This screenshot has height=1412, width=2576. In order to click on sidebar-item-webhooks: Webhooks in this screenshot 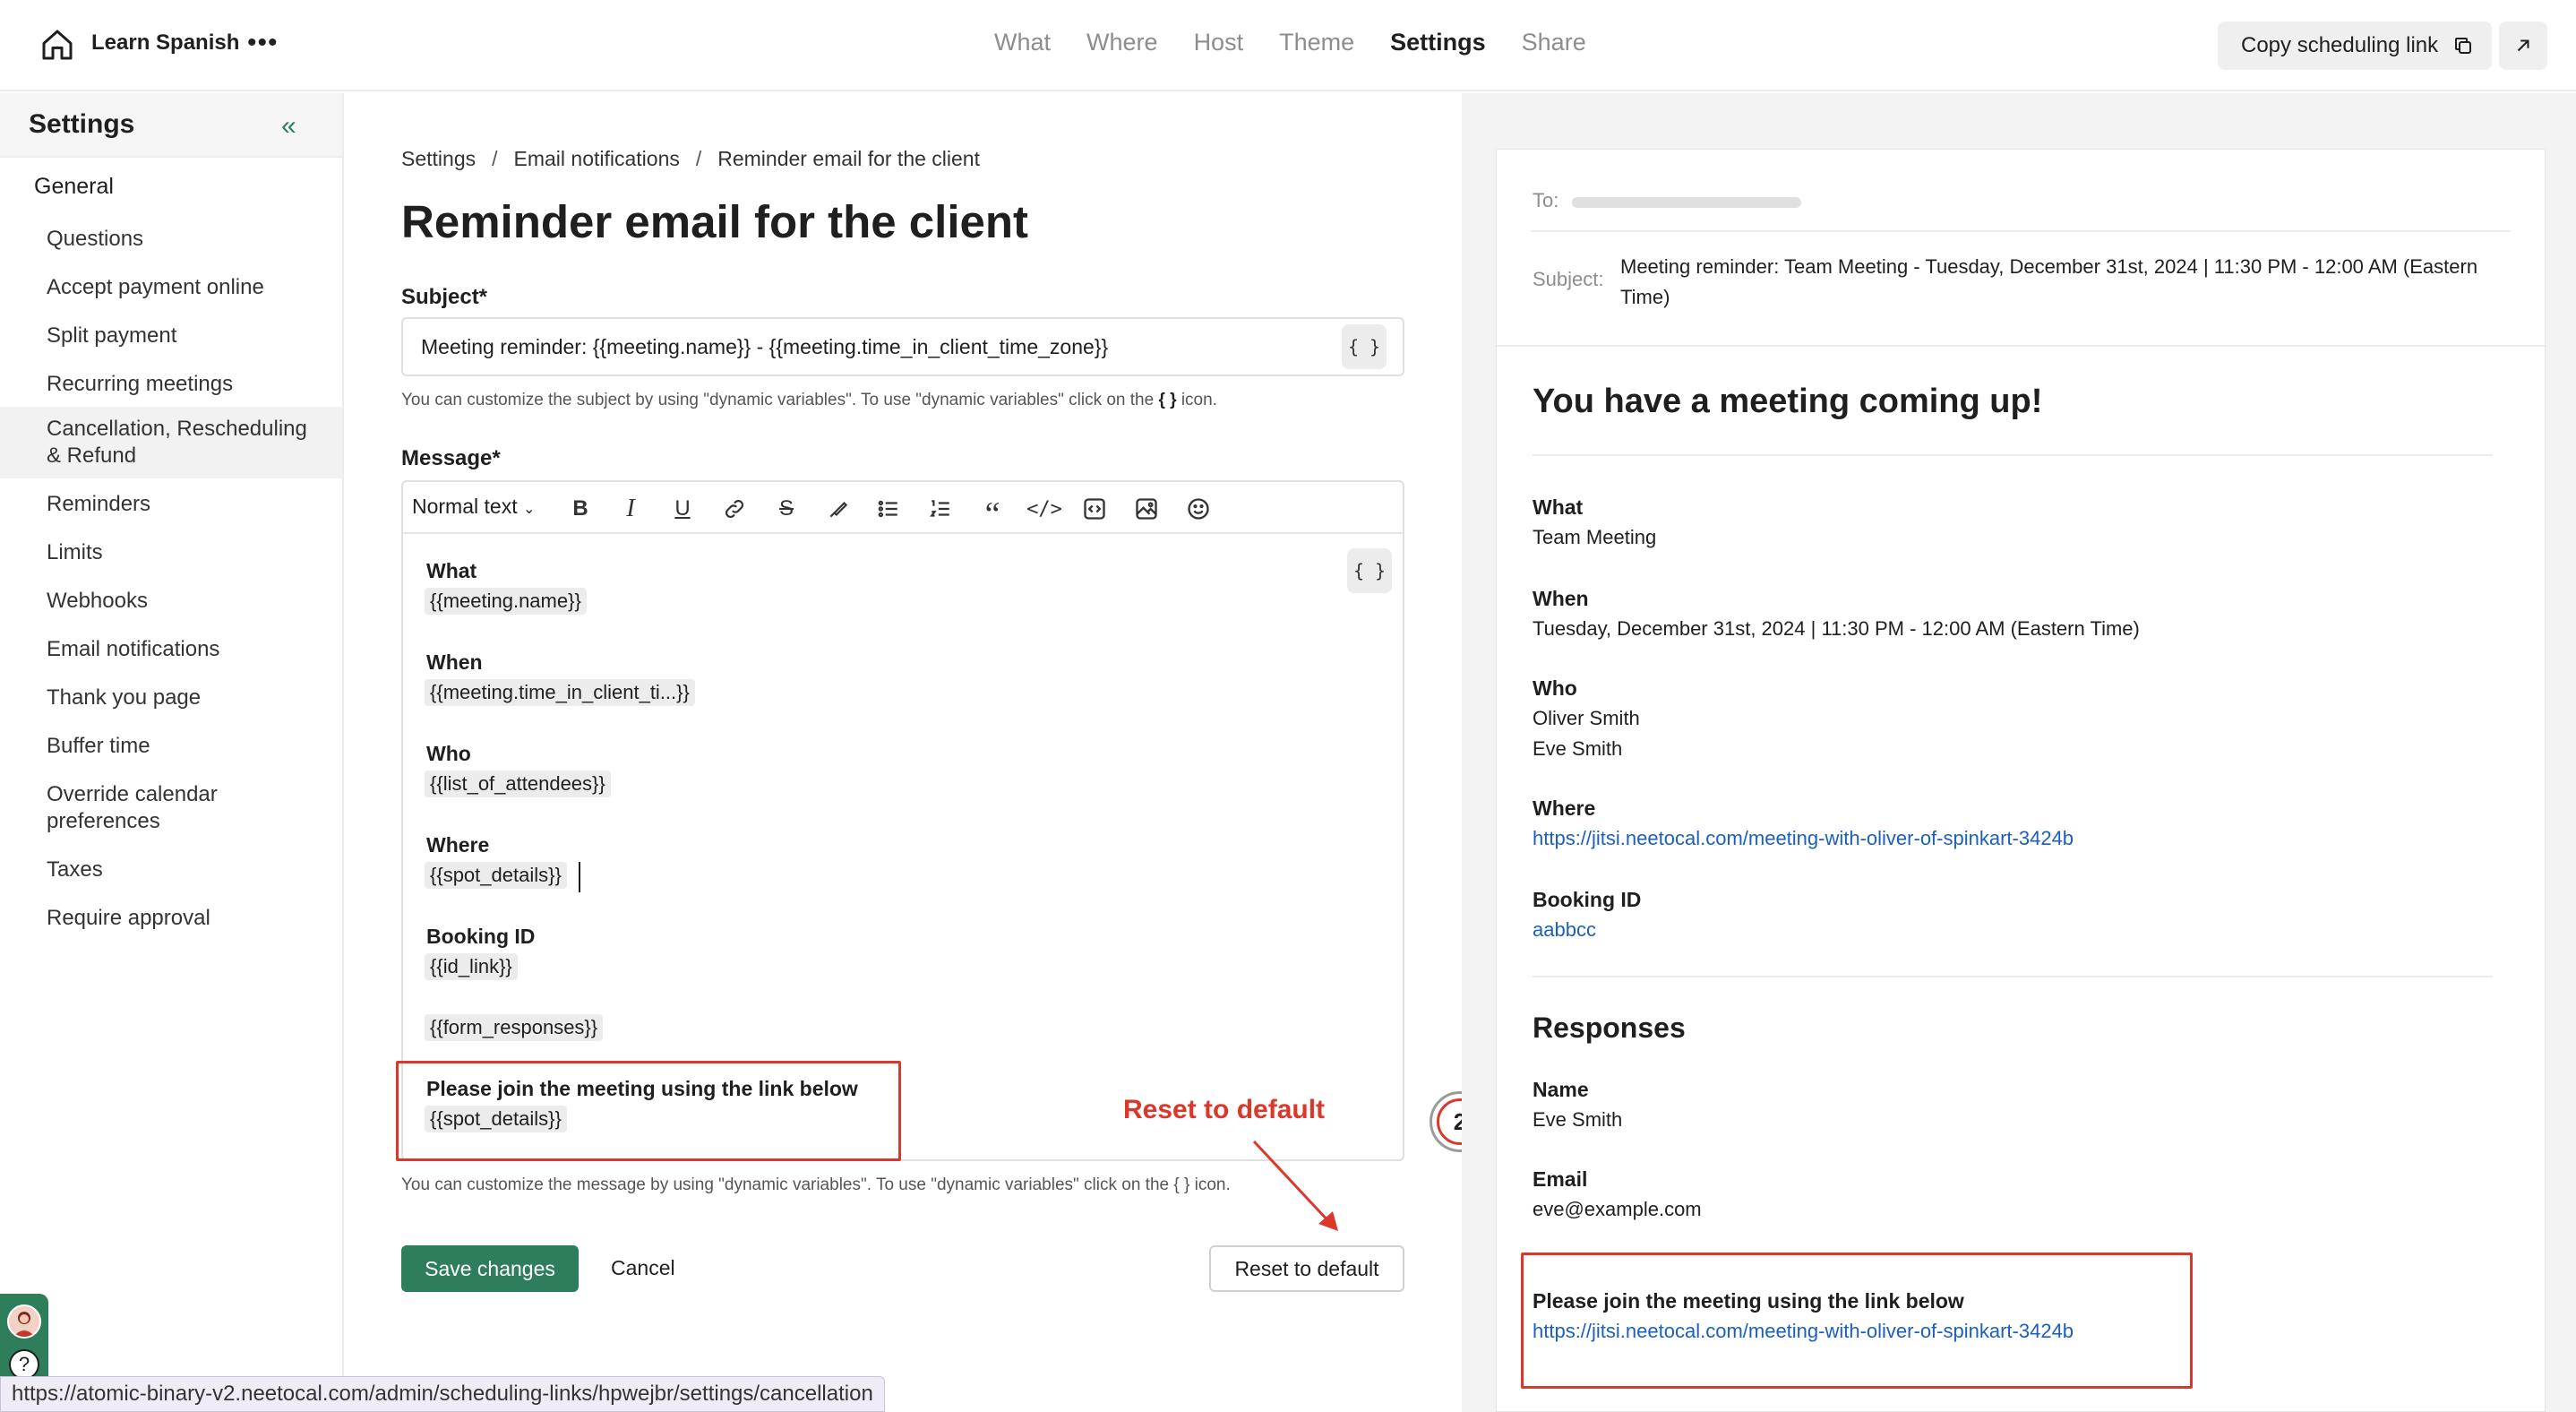, I will do `click(171, 599)`.